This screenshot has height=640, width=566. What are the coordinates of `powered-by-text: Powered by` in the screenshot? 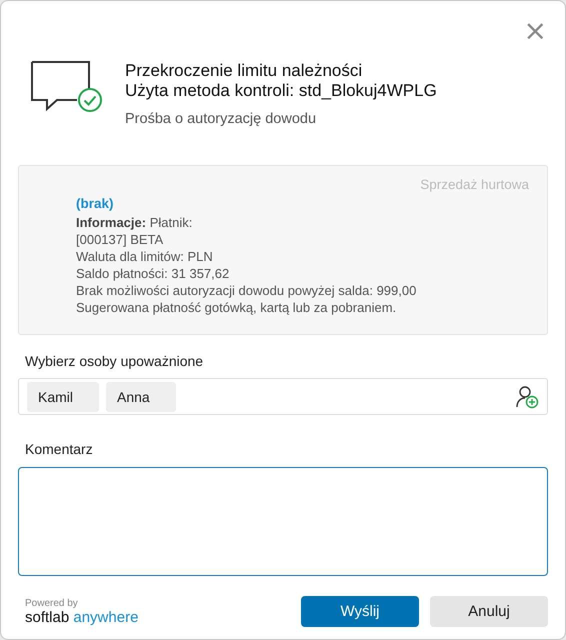 It's located at (52, 603).